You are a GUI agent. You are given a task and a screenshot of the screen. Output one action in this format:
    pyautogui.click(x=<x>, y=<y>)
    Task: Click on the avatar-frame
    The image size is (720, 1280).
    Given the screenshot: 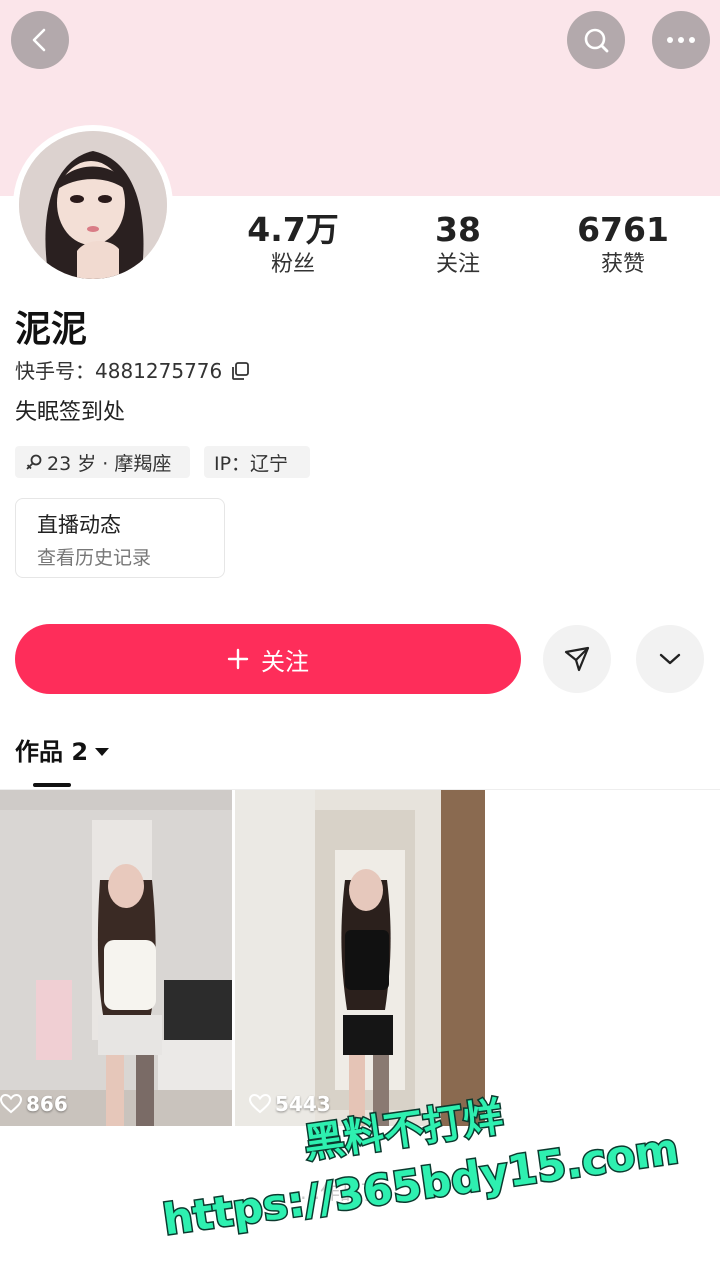 What is the action you would take?
    pyautogui.click(x=93, y=205)
    